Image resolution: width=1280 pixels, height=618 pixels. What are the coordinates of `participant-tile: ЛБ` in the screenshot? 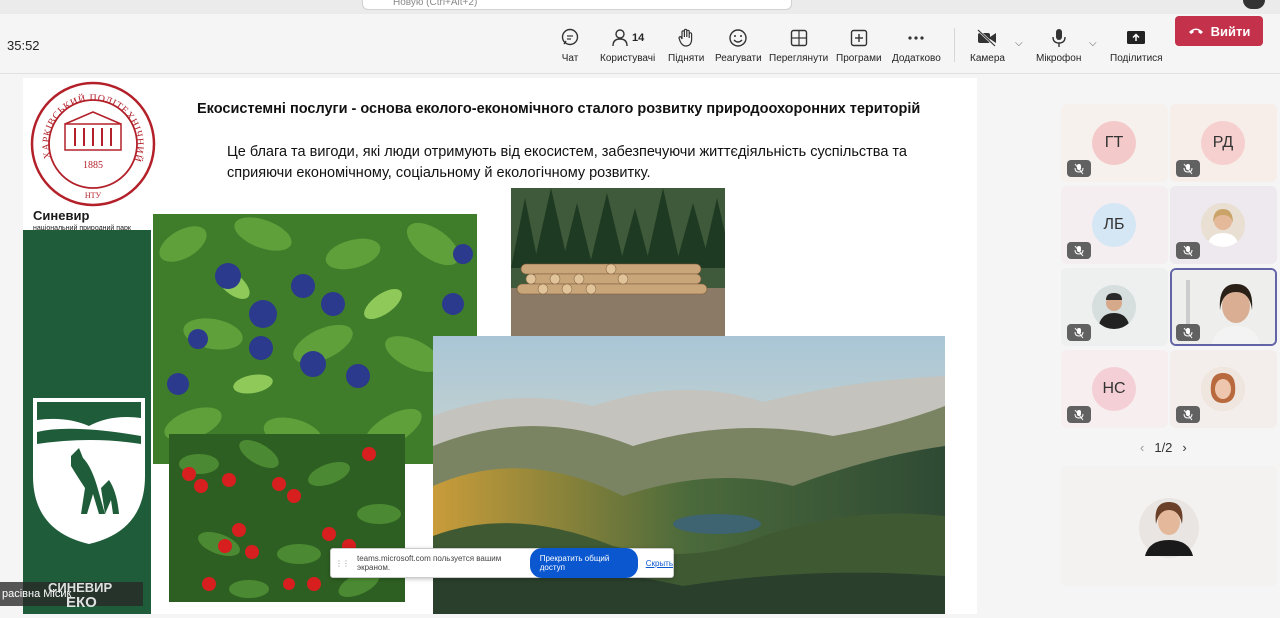 It's located at (1114, 225).